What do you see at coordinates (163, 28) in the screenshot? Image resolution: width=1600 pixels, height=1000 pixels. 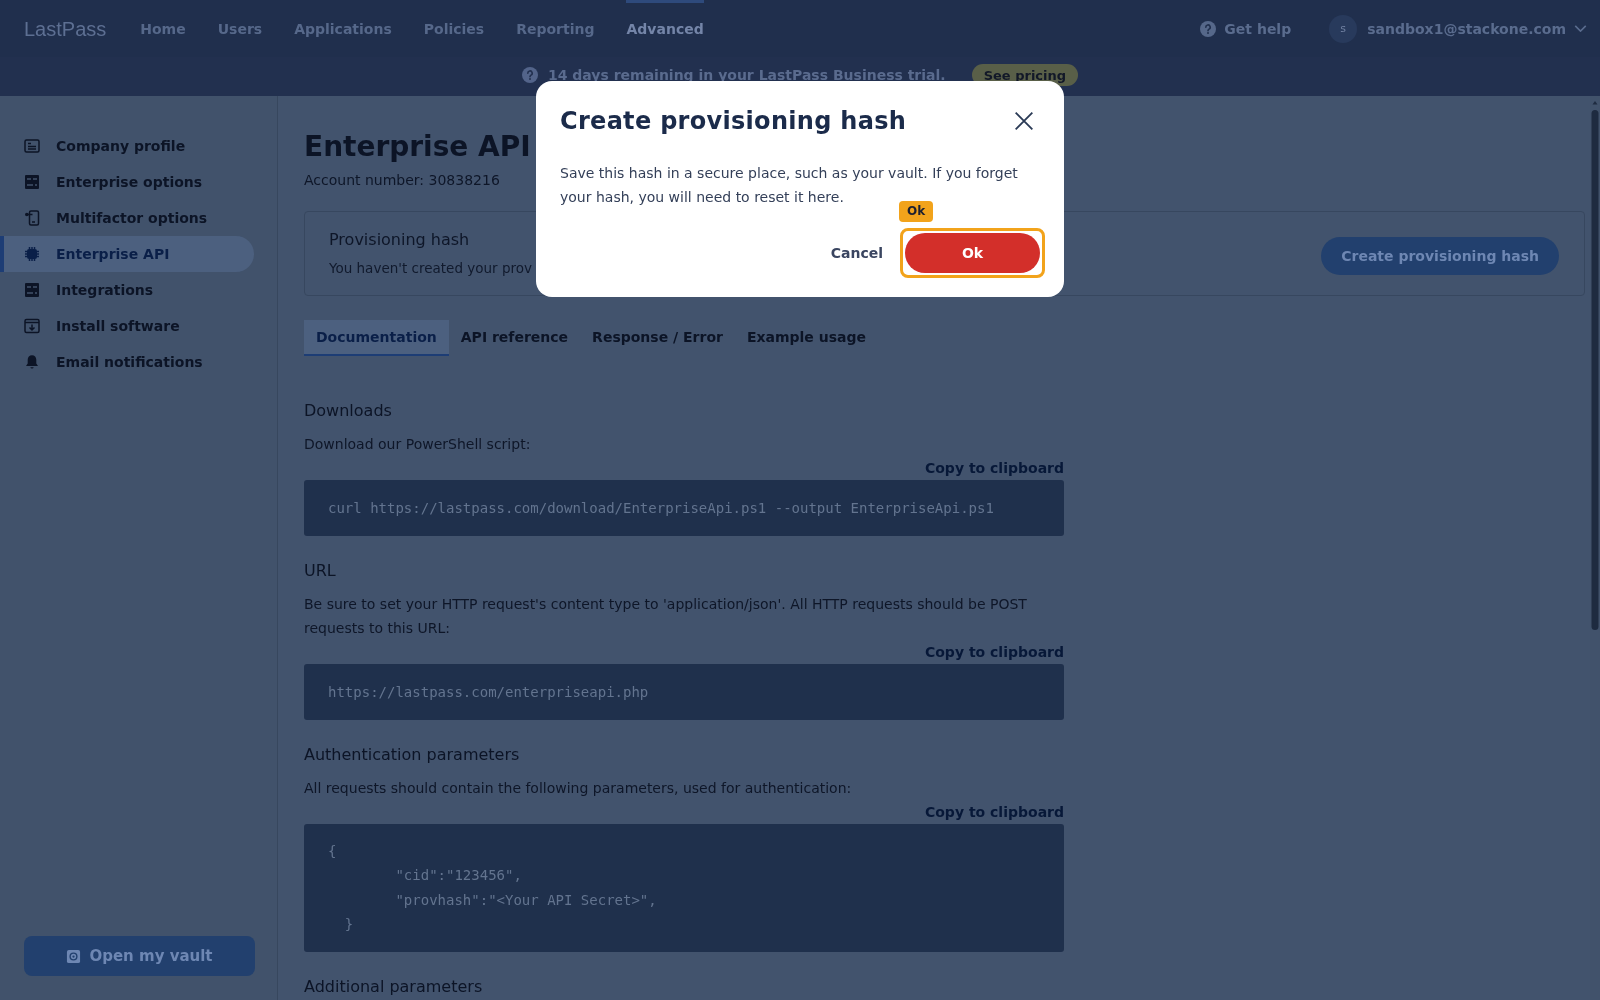 I see `nav-link: Home` at bounding box center [163, 28].